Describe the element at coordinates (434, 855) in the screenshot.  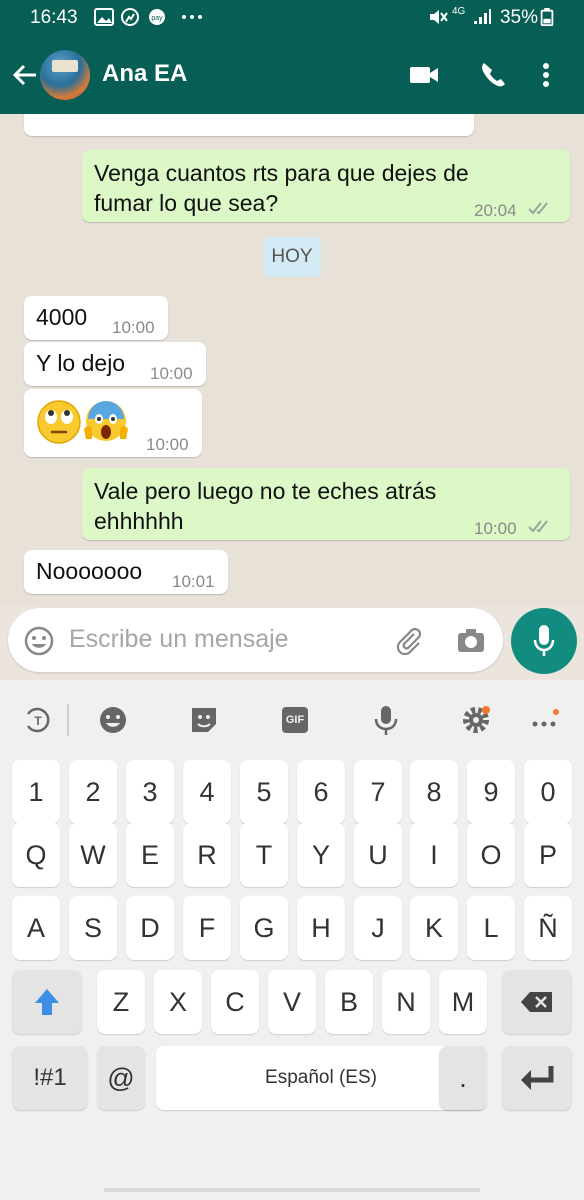
I see `key-i: I` at that location.